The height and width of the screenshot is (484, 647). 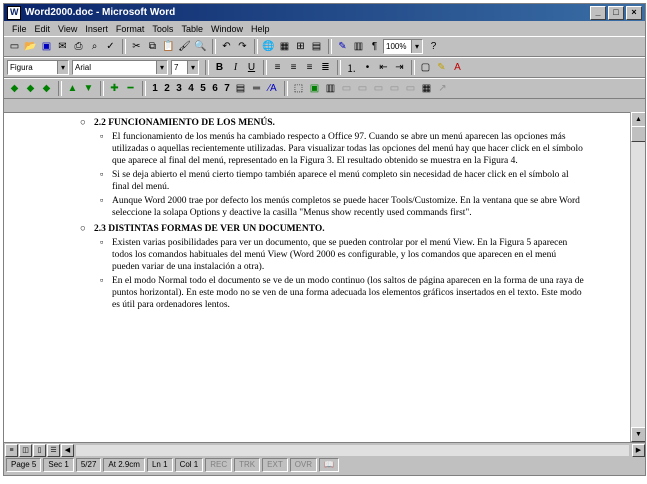 I want to click on scroll-thumb, so click(x=638, y=134).